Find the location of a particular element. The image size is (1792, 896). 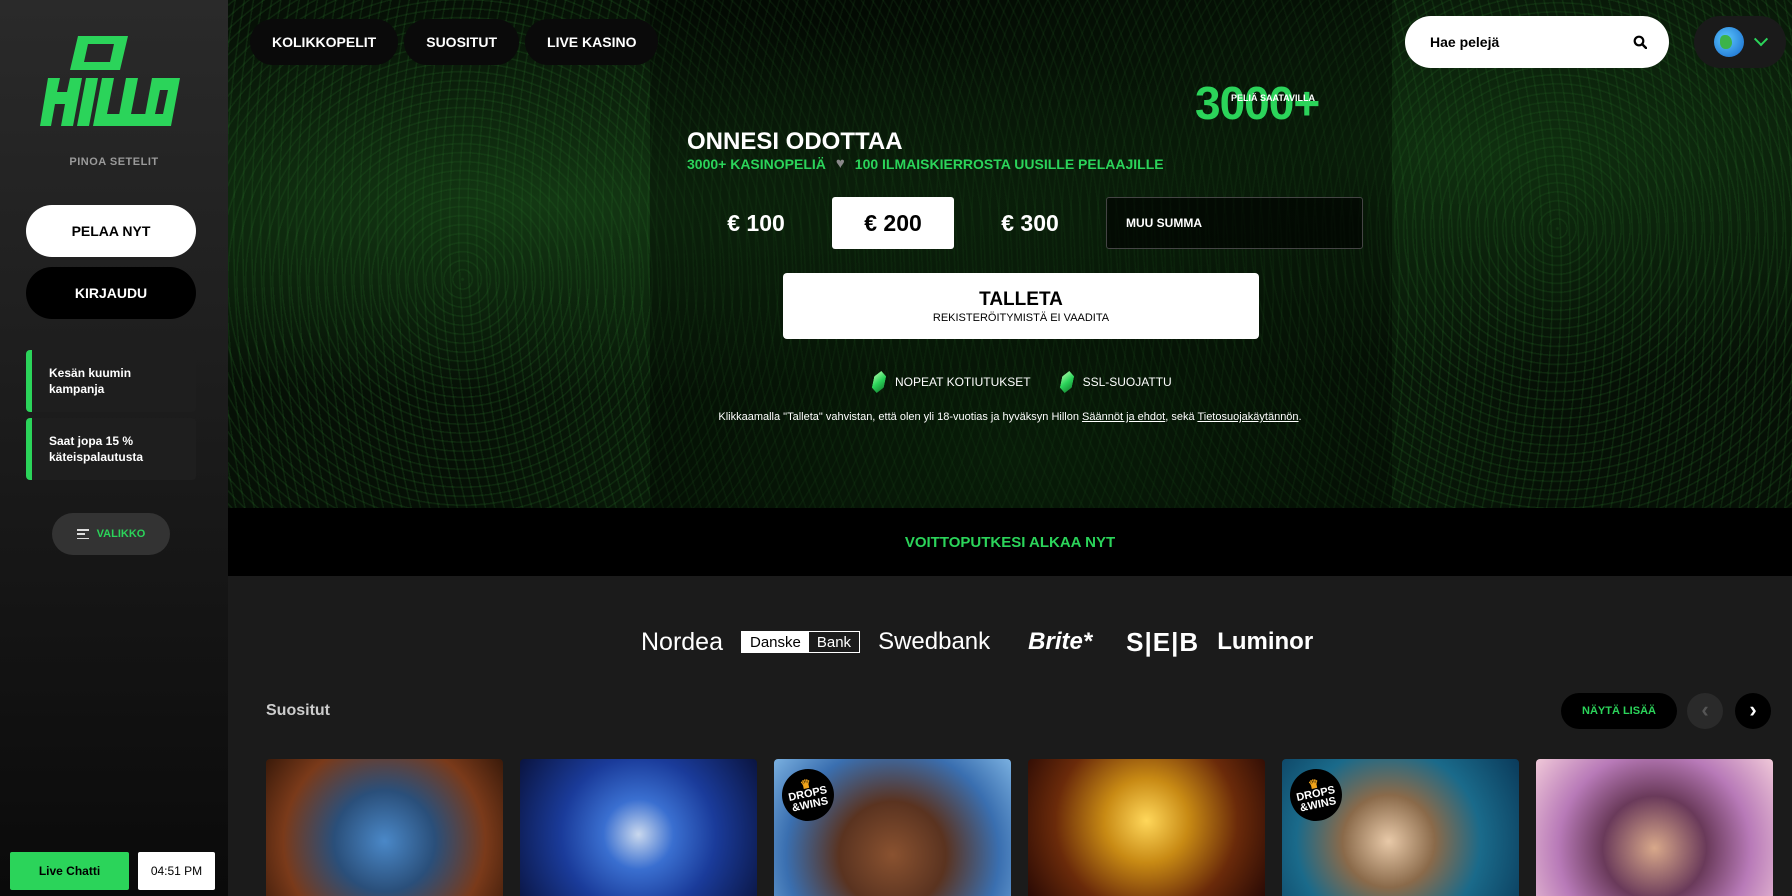

game-tile-fisherman: ♛ DROPS &WINS is located at coordinates (1400, 827).